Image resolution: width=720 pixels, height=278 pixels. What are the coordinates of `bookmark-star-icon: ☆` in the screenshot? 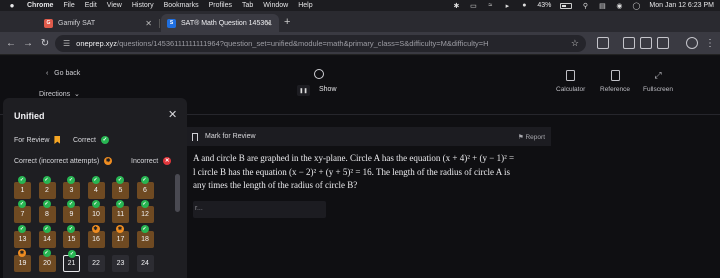 It's located at (575, 43).